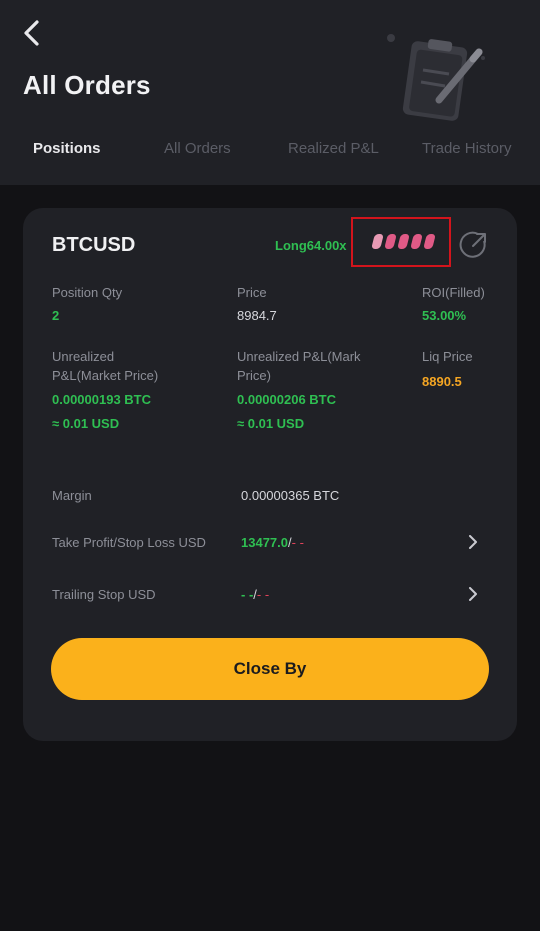 The height and width of the screenshot is (931, 540). Describe the element at coordinates (254, 375) in the screenshot. I see `unrealized-mark-label-line2: Price)` at that location.